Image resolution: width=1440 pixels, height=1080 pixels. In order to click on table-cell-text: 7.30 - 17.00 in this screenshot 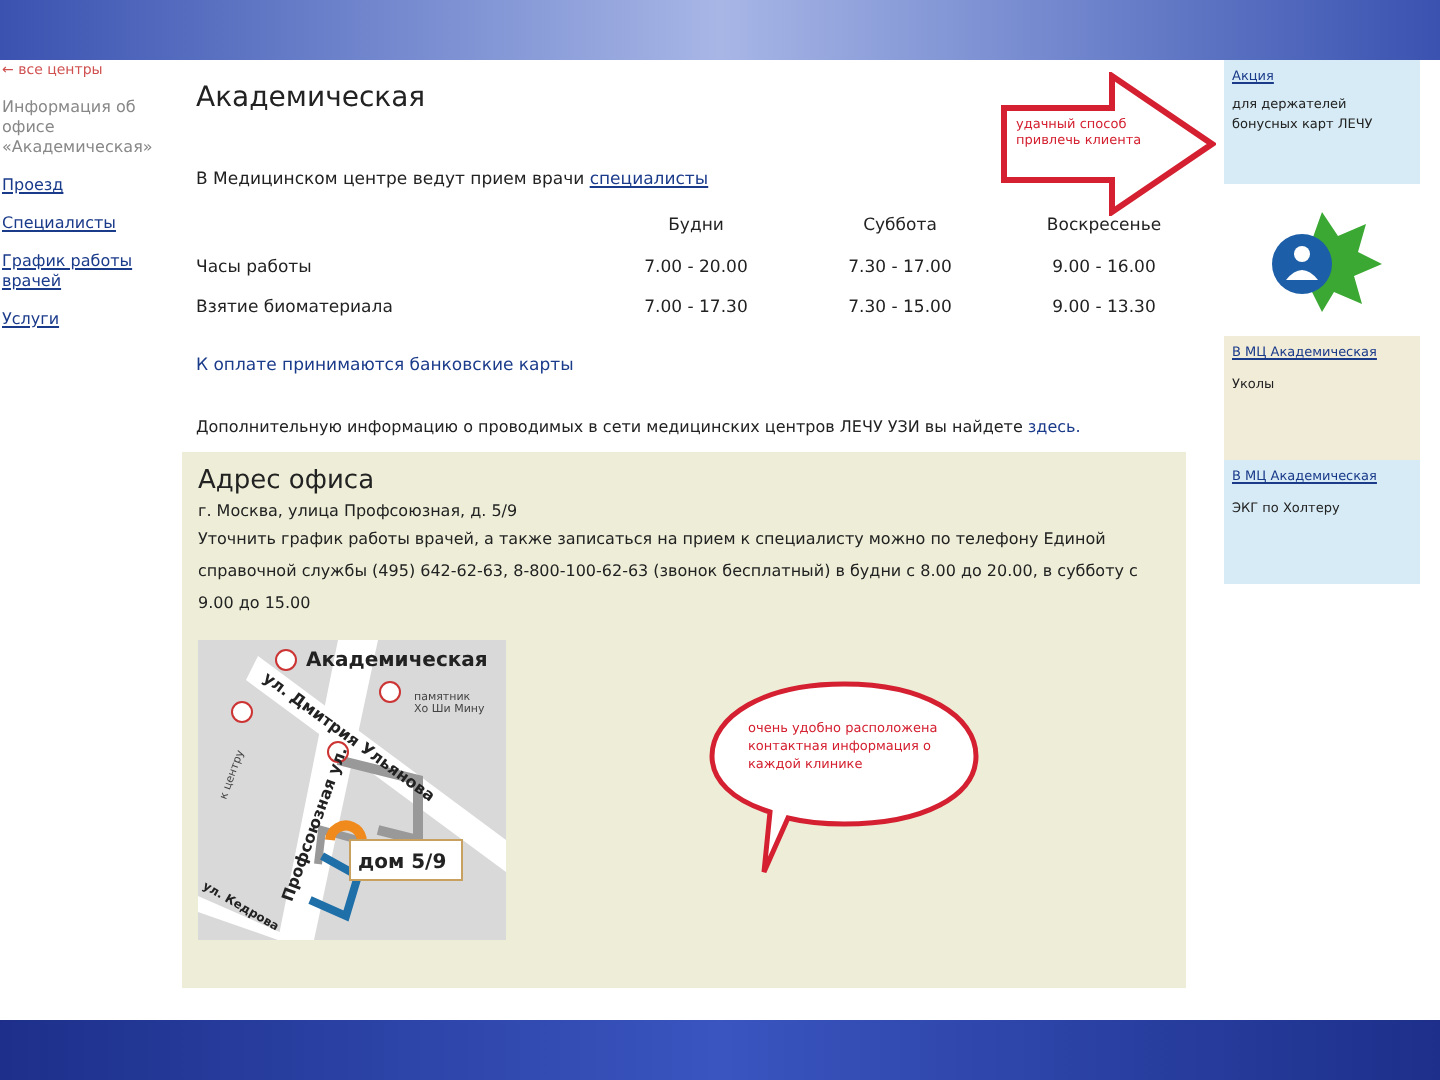, I will do `click(900, 268)`.